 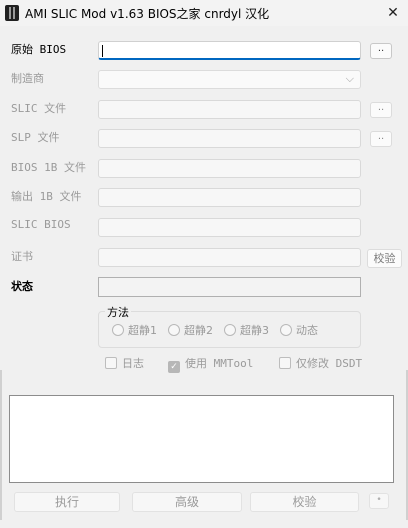 What do you see at coordinates (229, 109) in the screenshot?
I see `slic-file-input` at bounding box center [229, 109].